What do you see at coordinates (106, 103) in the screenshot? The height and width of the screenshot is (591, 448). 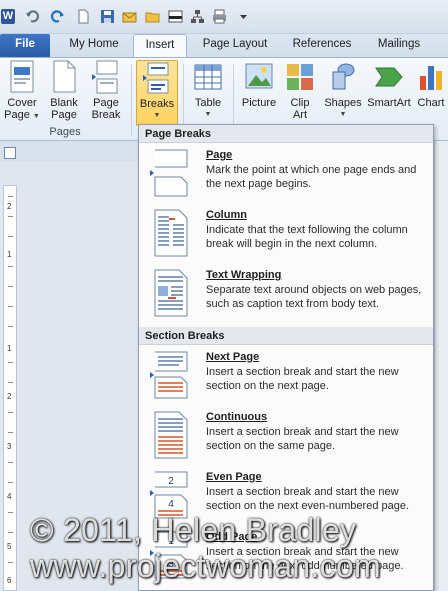 I see `page-break-label-1: Page` at bounding box center [106, 103].